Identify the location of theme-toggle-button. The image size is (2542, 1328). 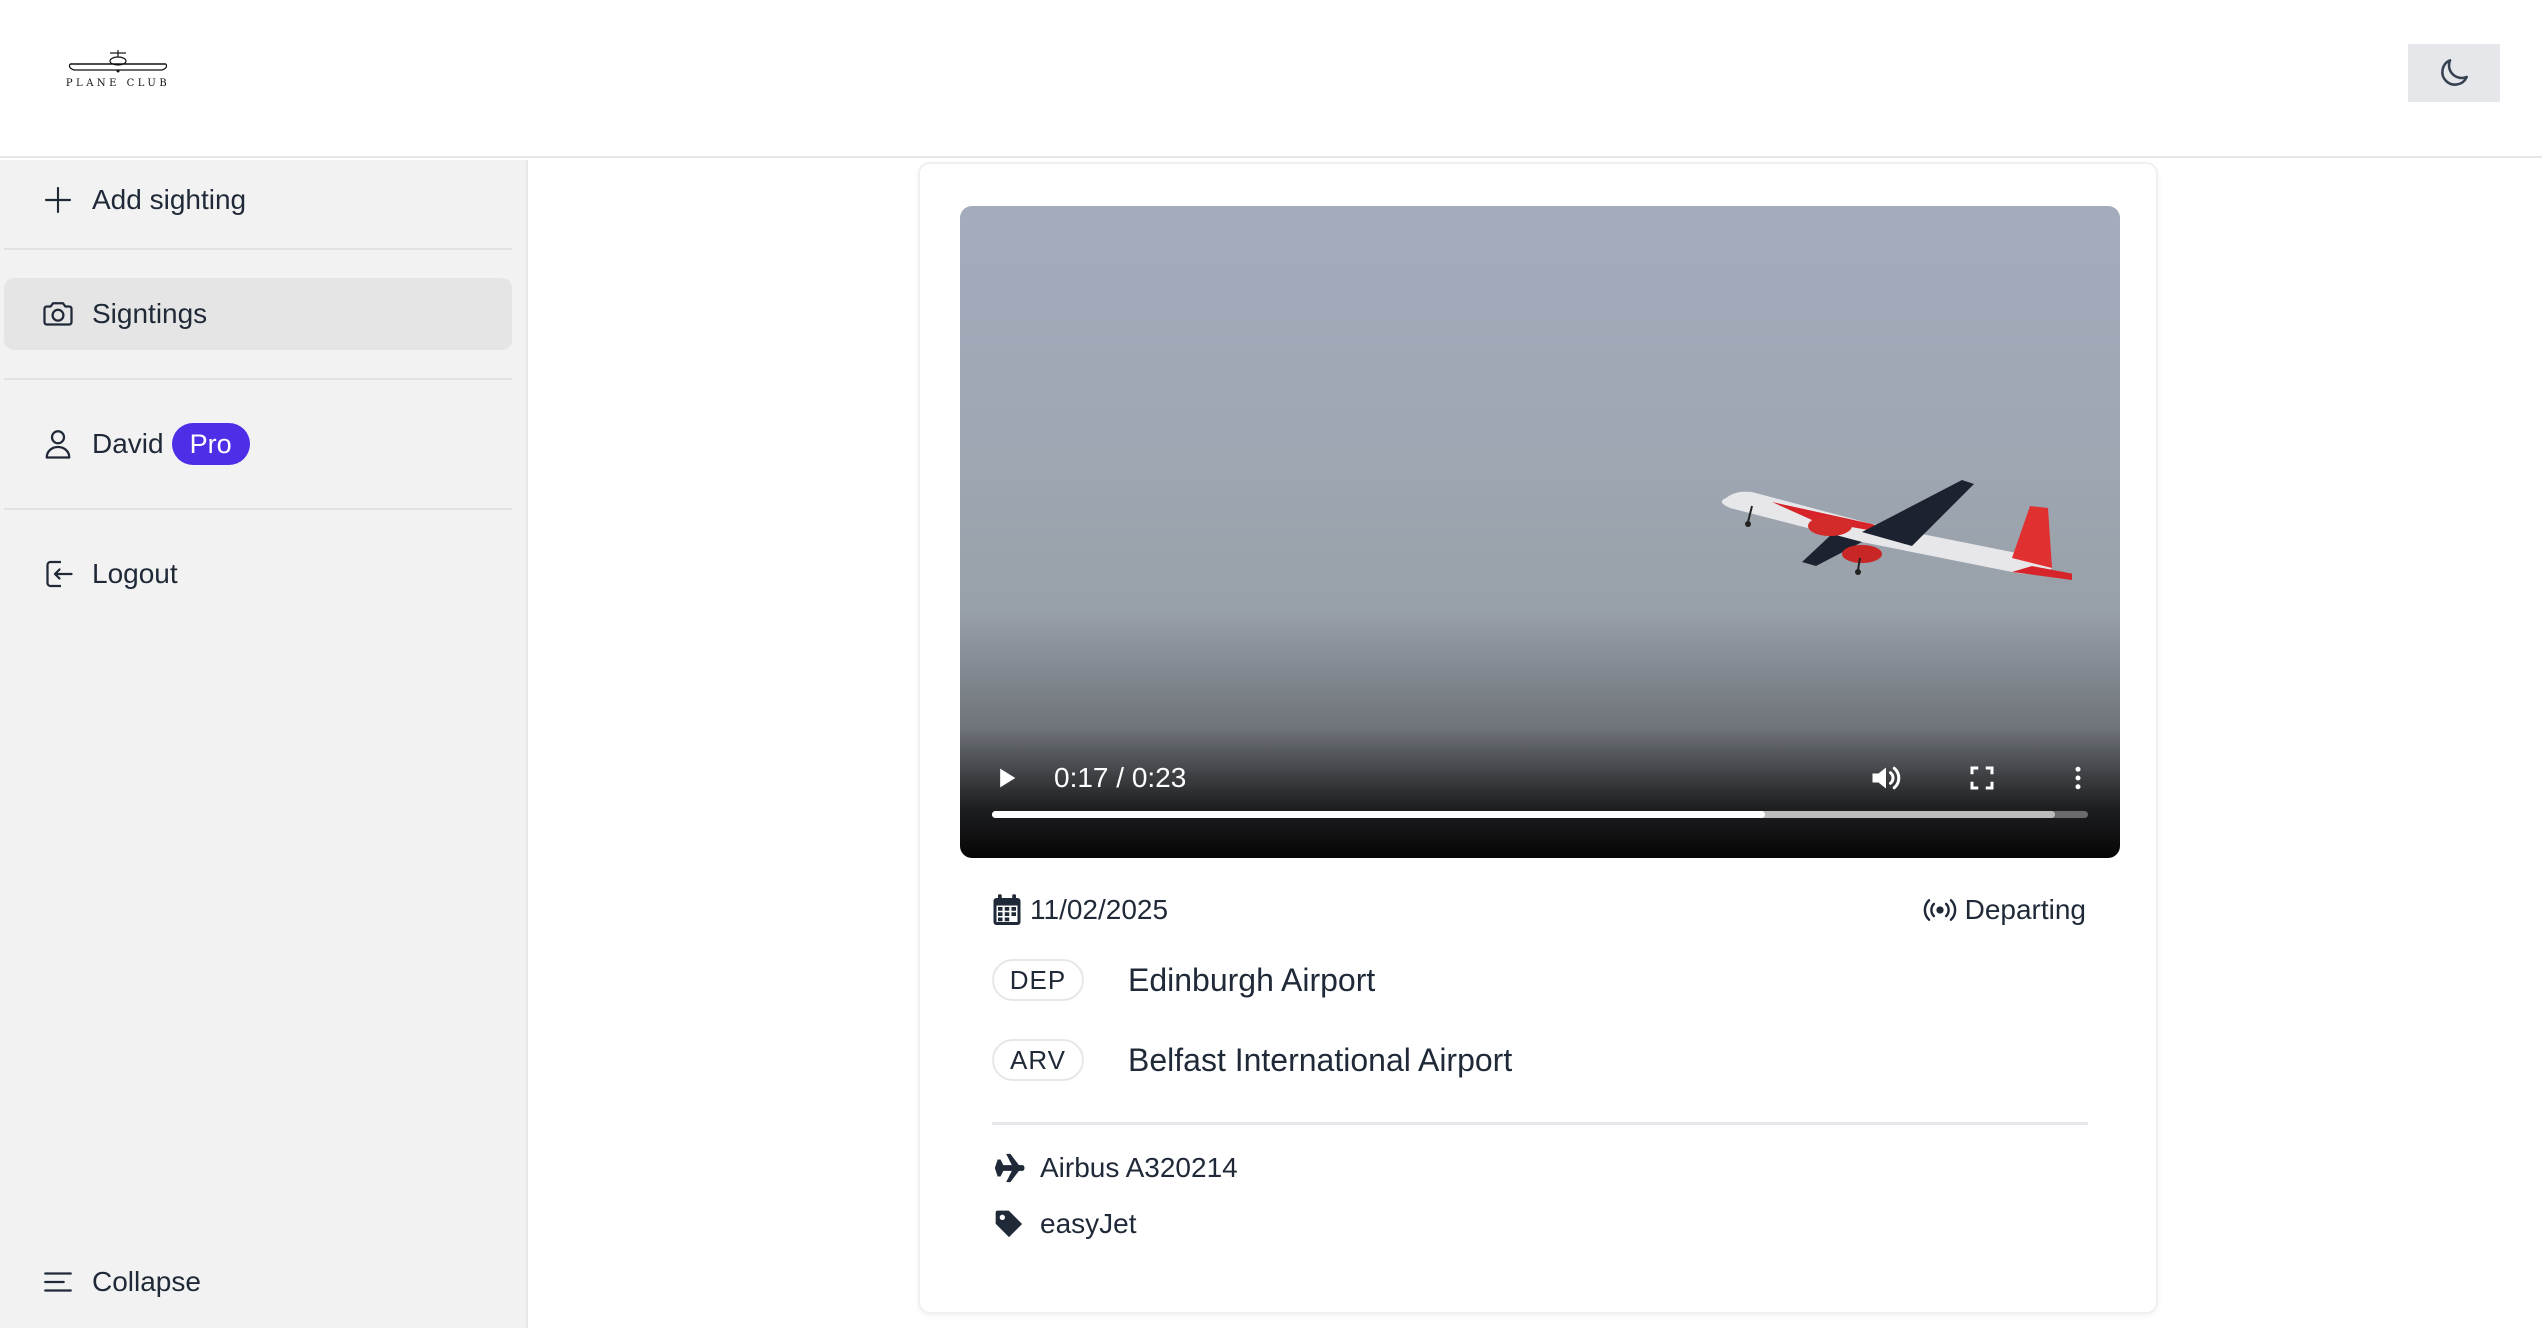
(2454, 73).